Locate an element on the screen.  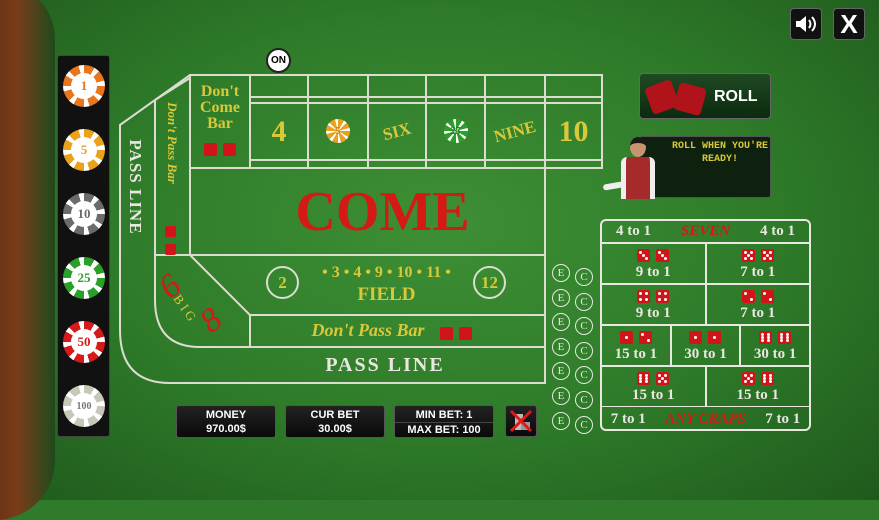
any-craps-bet: 7 to 1 ANY CRAPS 7 to 1 is located at coordinates (705, 419).